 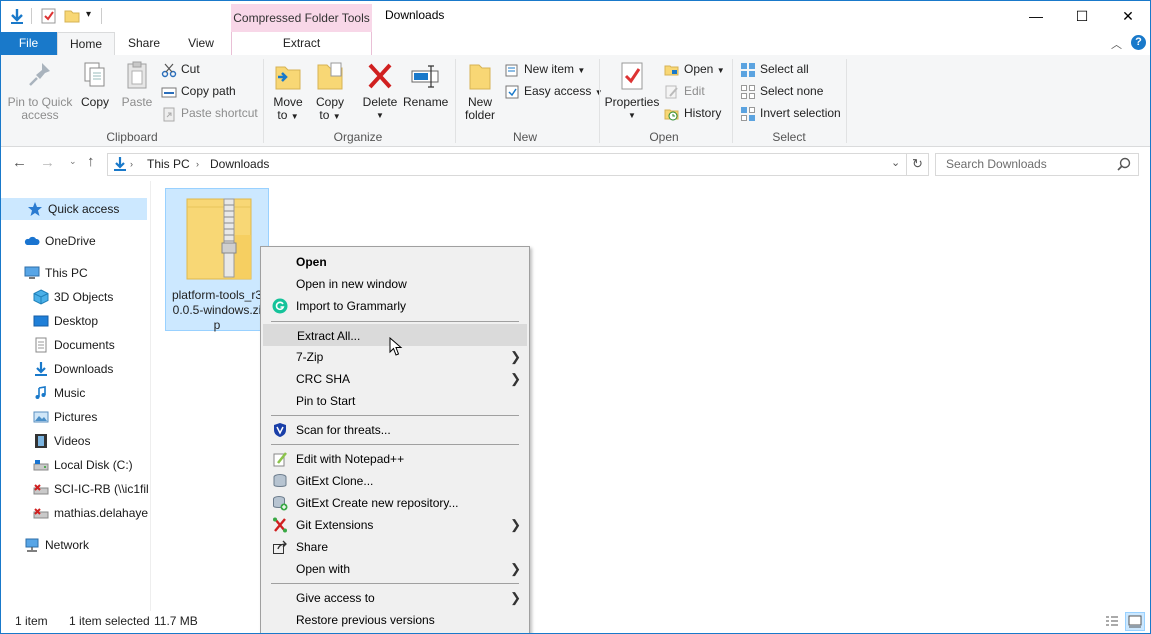 What do you see at coordinates (180, 69) in the screenshot?
I see `cut-button: Cut` at bounding box center [180, 69].